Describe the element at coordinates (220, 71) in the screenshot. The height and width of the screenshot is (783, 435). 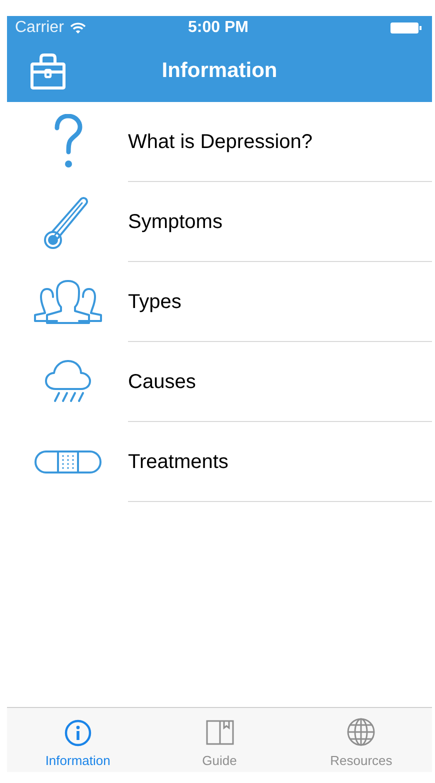
I see `screen-title: Information` at that location.